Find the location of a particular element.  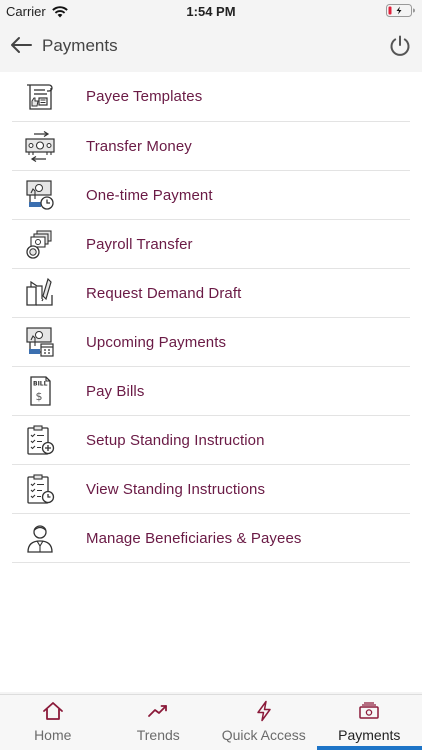

menu-item-view-standing-instructions: View Standing Instructions is located at coordinates (211, 489).